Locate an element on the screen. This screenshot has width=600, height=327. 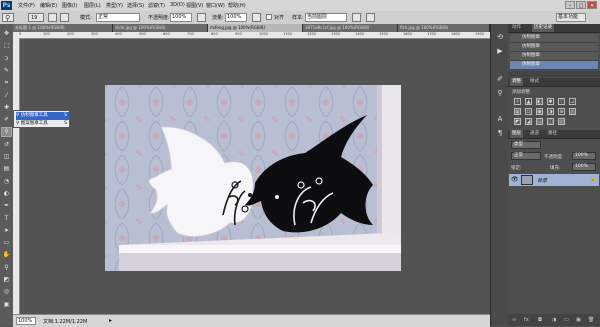
pressure-opacity-toggle is located at coordinates (201, 17).